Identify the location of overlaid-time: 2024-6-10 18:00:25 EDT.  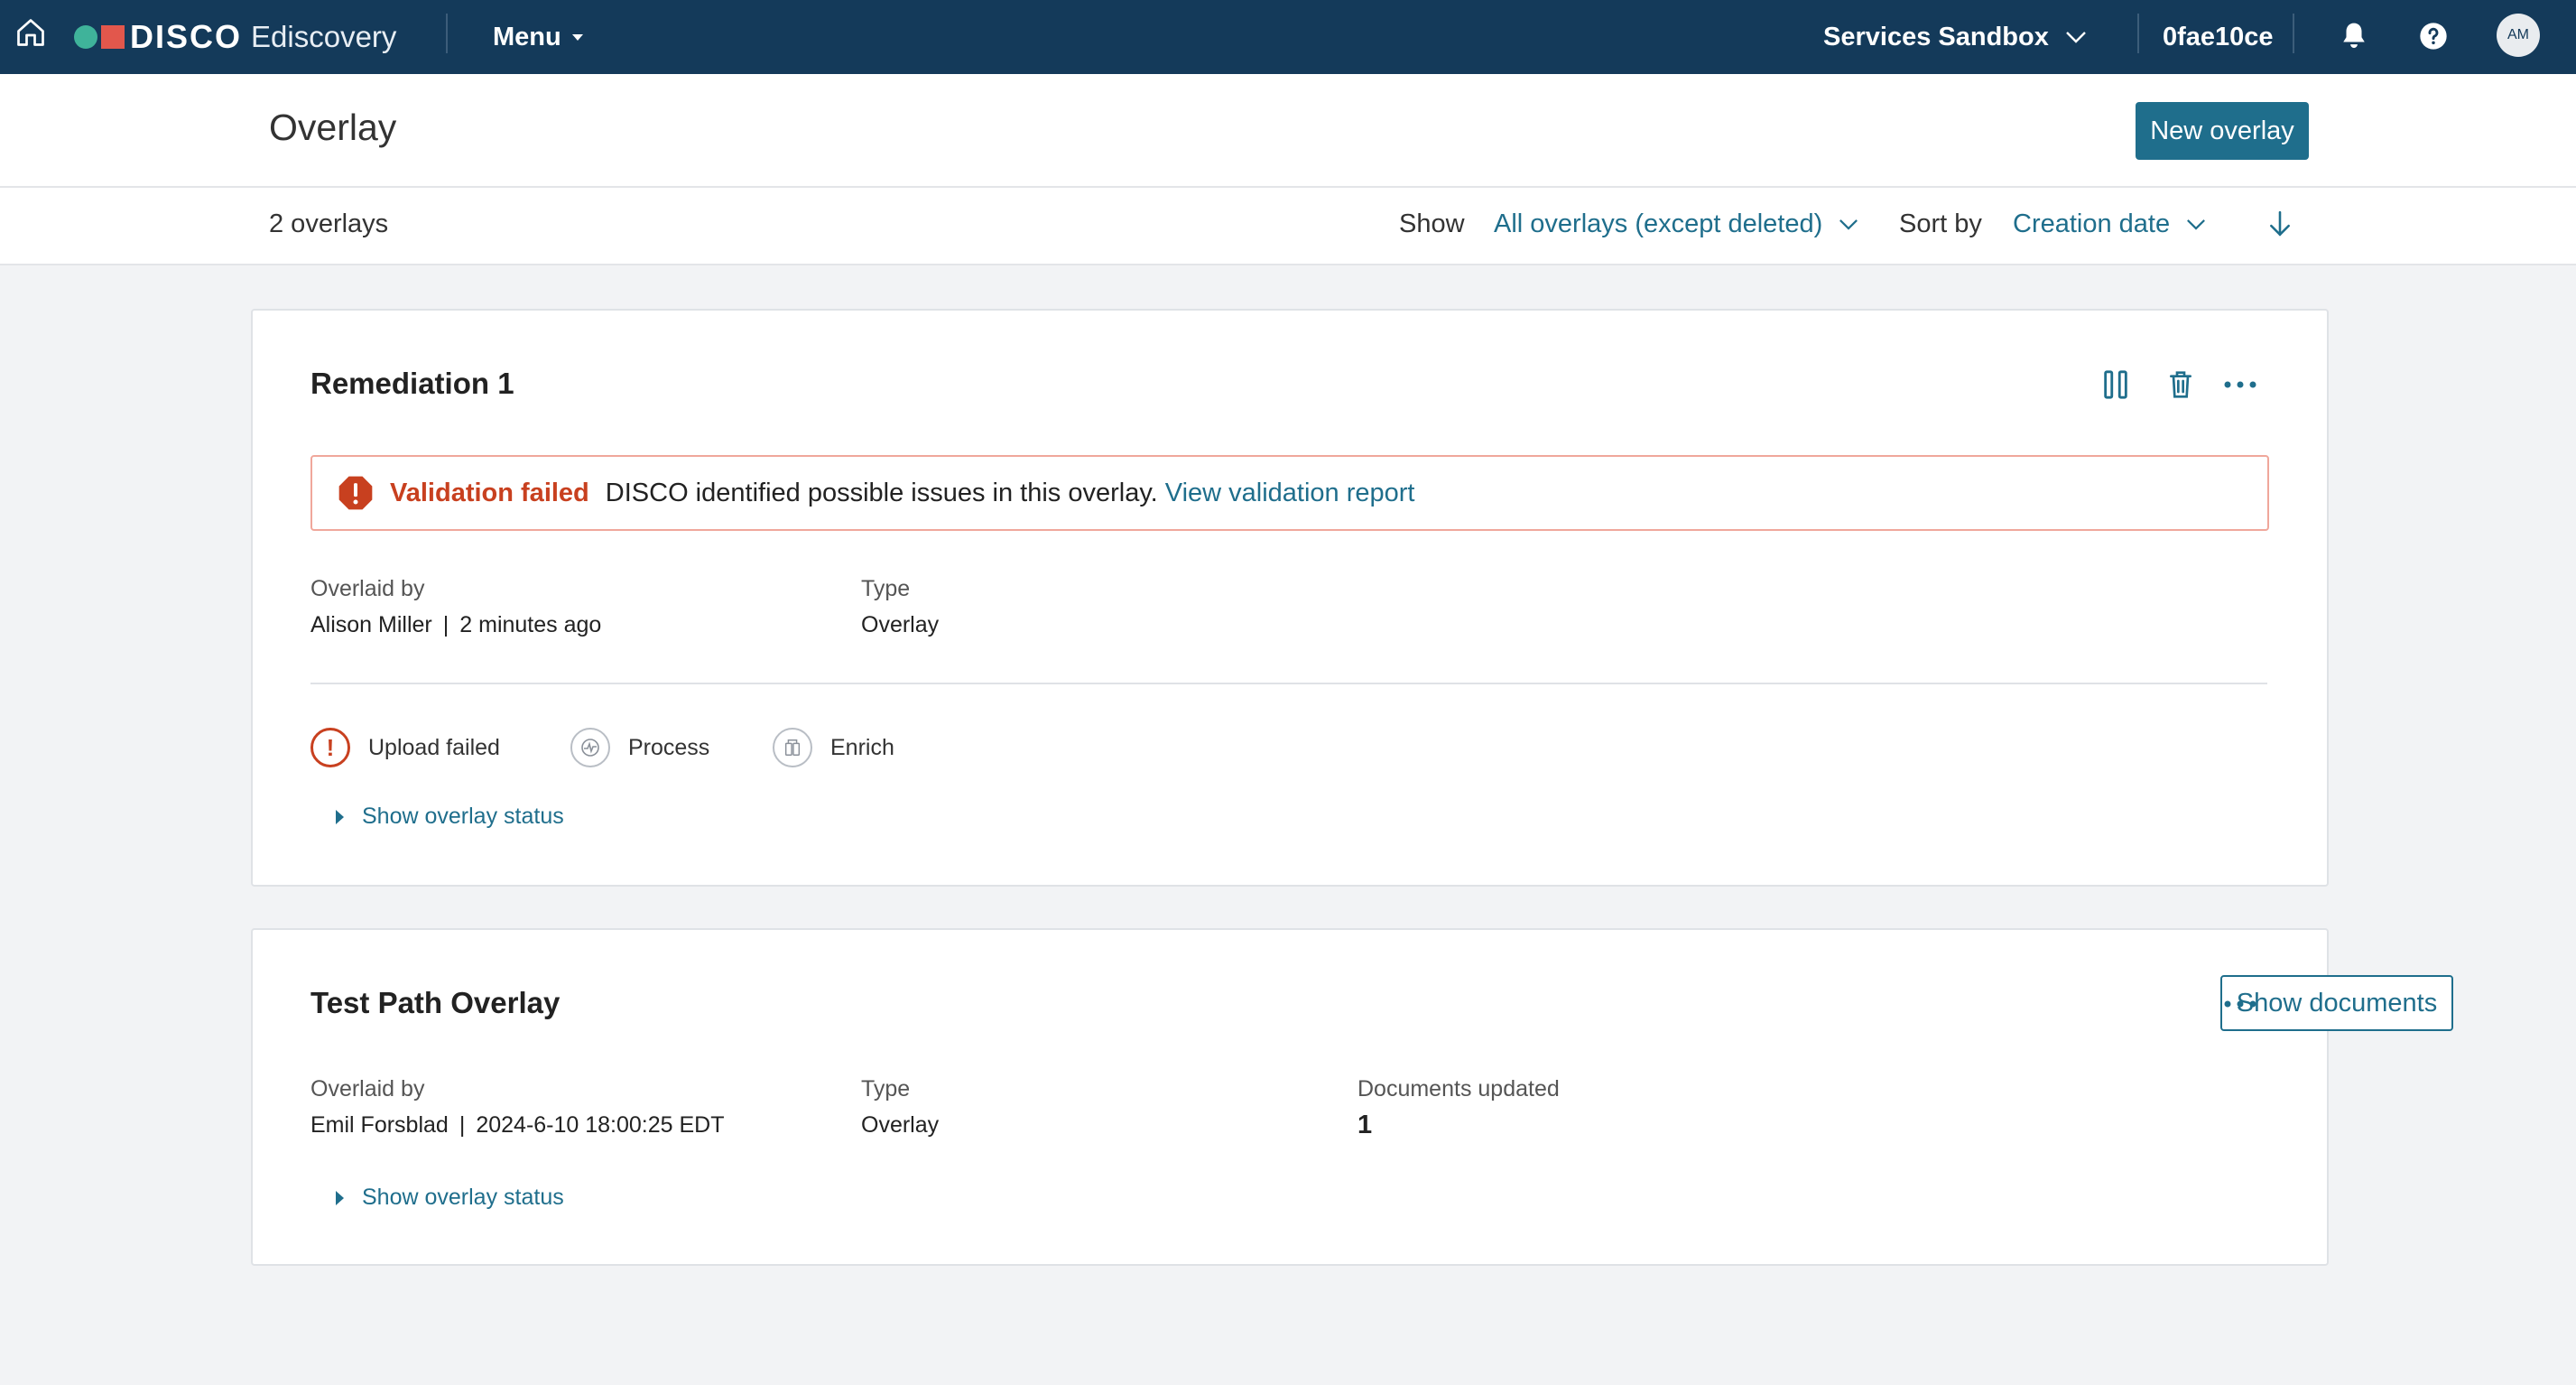
(600, 1125).